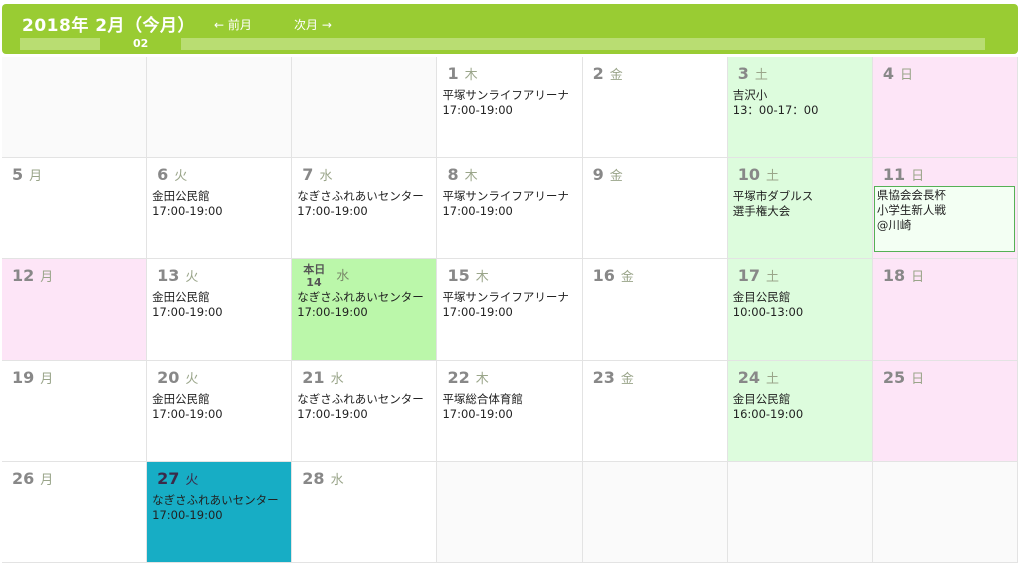 Image resolution: width=1022 pixels, height=567 pixels. I want to click on event-box: 県協会会長杯 小学生新人戦 @川崎, so click(944, 219).